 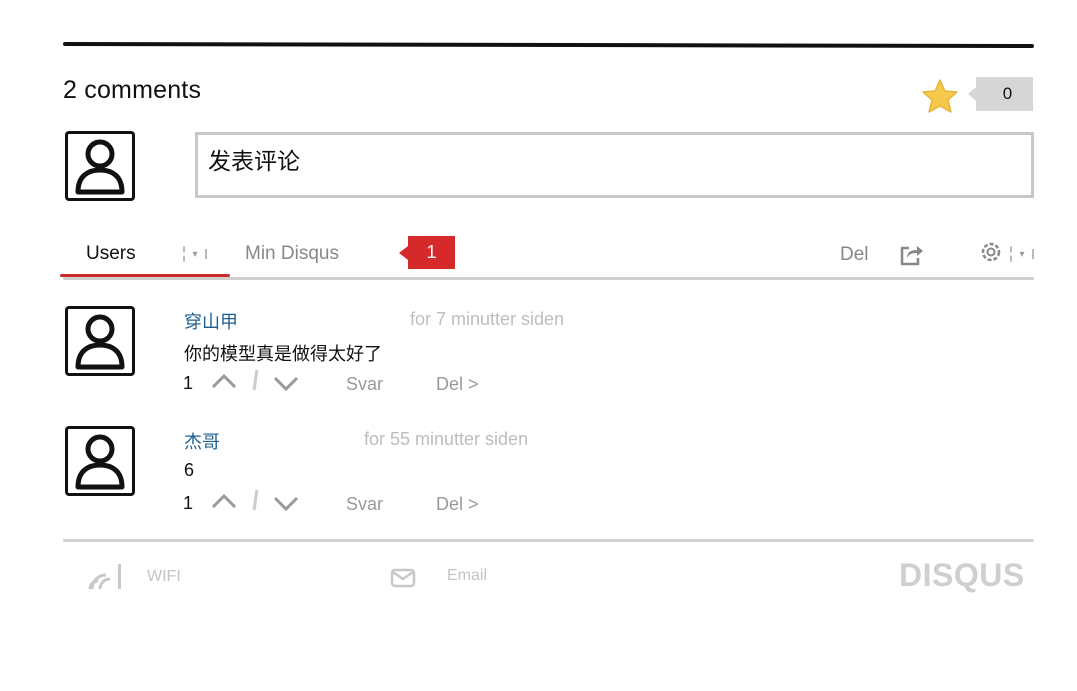 What do you see at coordinates (132, 90) in the screenshot?
I see `comment-count: 2 comments` at bounding box center [132, 90].